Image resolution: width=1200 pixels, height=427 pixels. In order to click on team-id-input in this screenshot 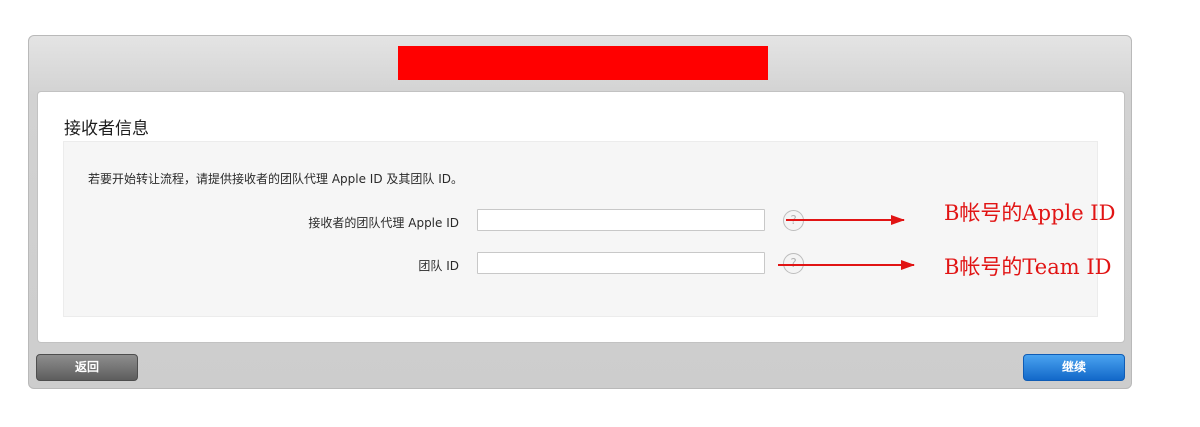, I will do `click(621, 263)`.